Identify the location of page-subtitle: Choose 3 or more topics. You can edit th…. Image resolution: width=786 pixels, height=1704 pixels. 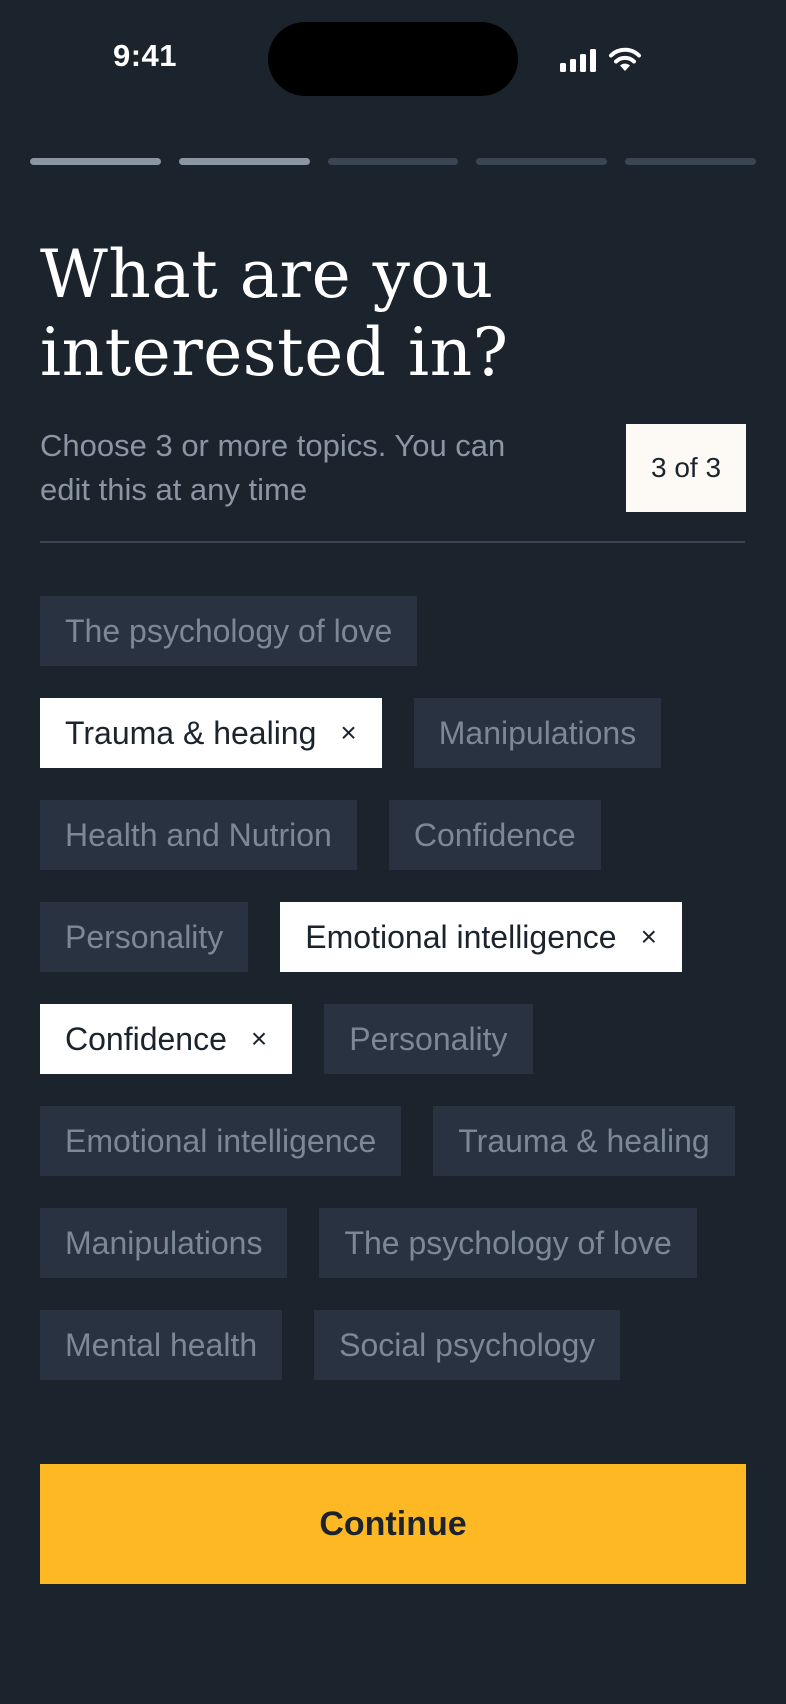
(273, 467).